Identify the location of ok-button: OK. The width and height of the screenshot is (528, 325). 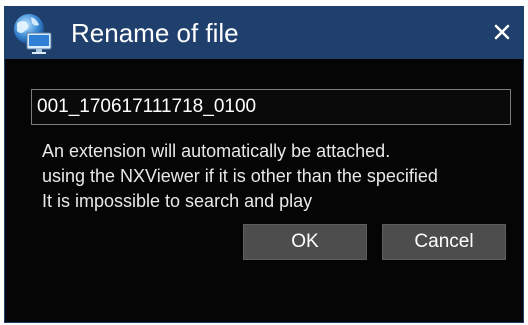
(305, 242).